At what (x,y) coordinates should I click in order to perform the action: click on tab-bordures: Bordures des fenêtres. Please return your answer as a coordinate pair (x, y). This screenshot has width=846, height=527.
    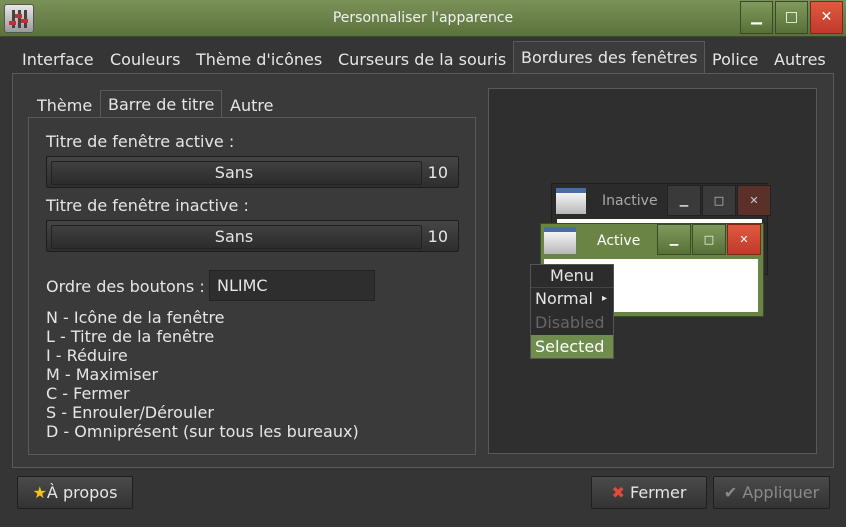
    Looking at the image, I should click on (609, 57).